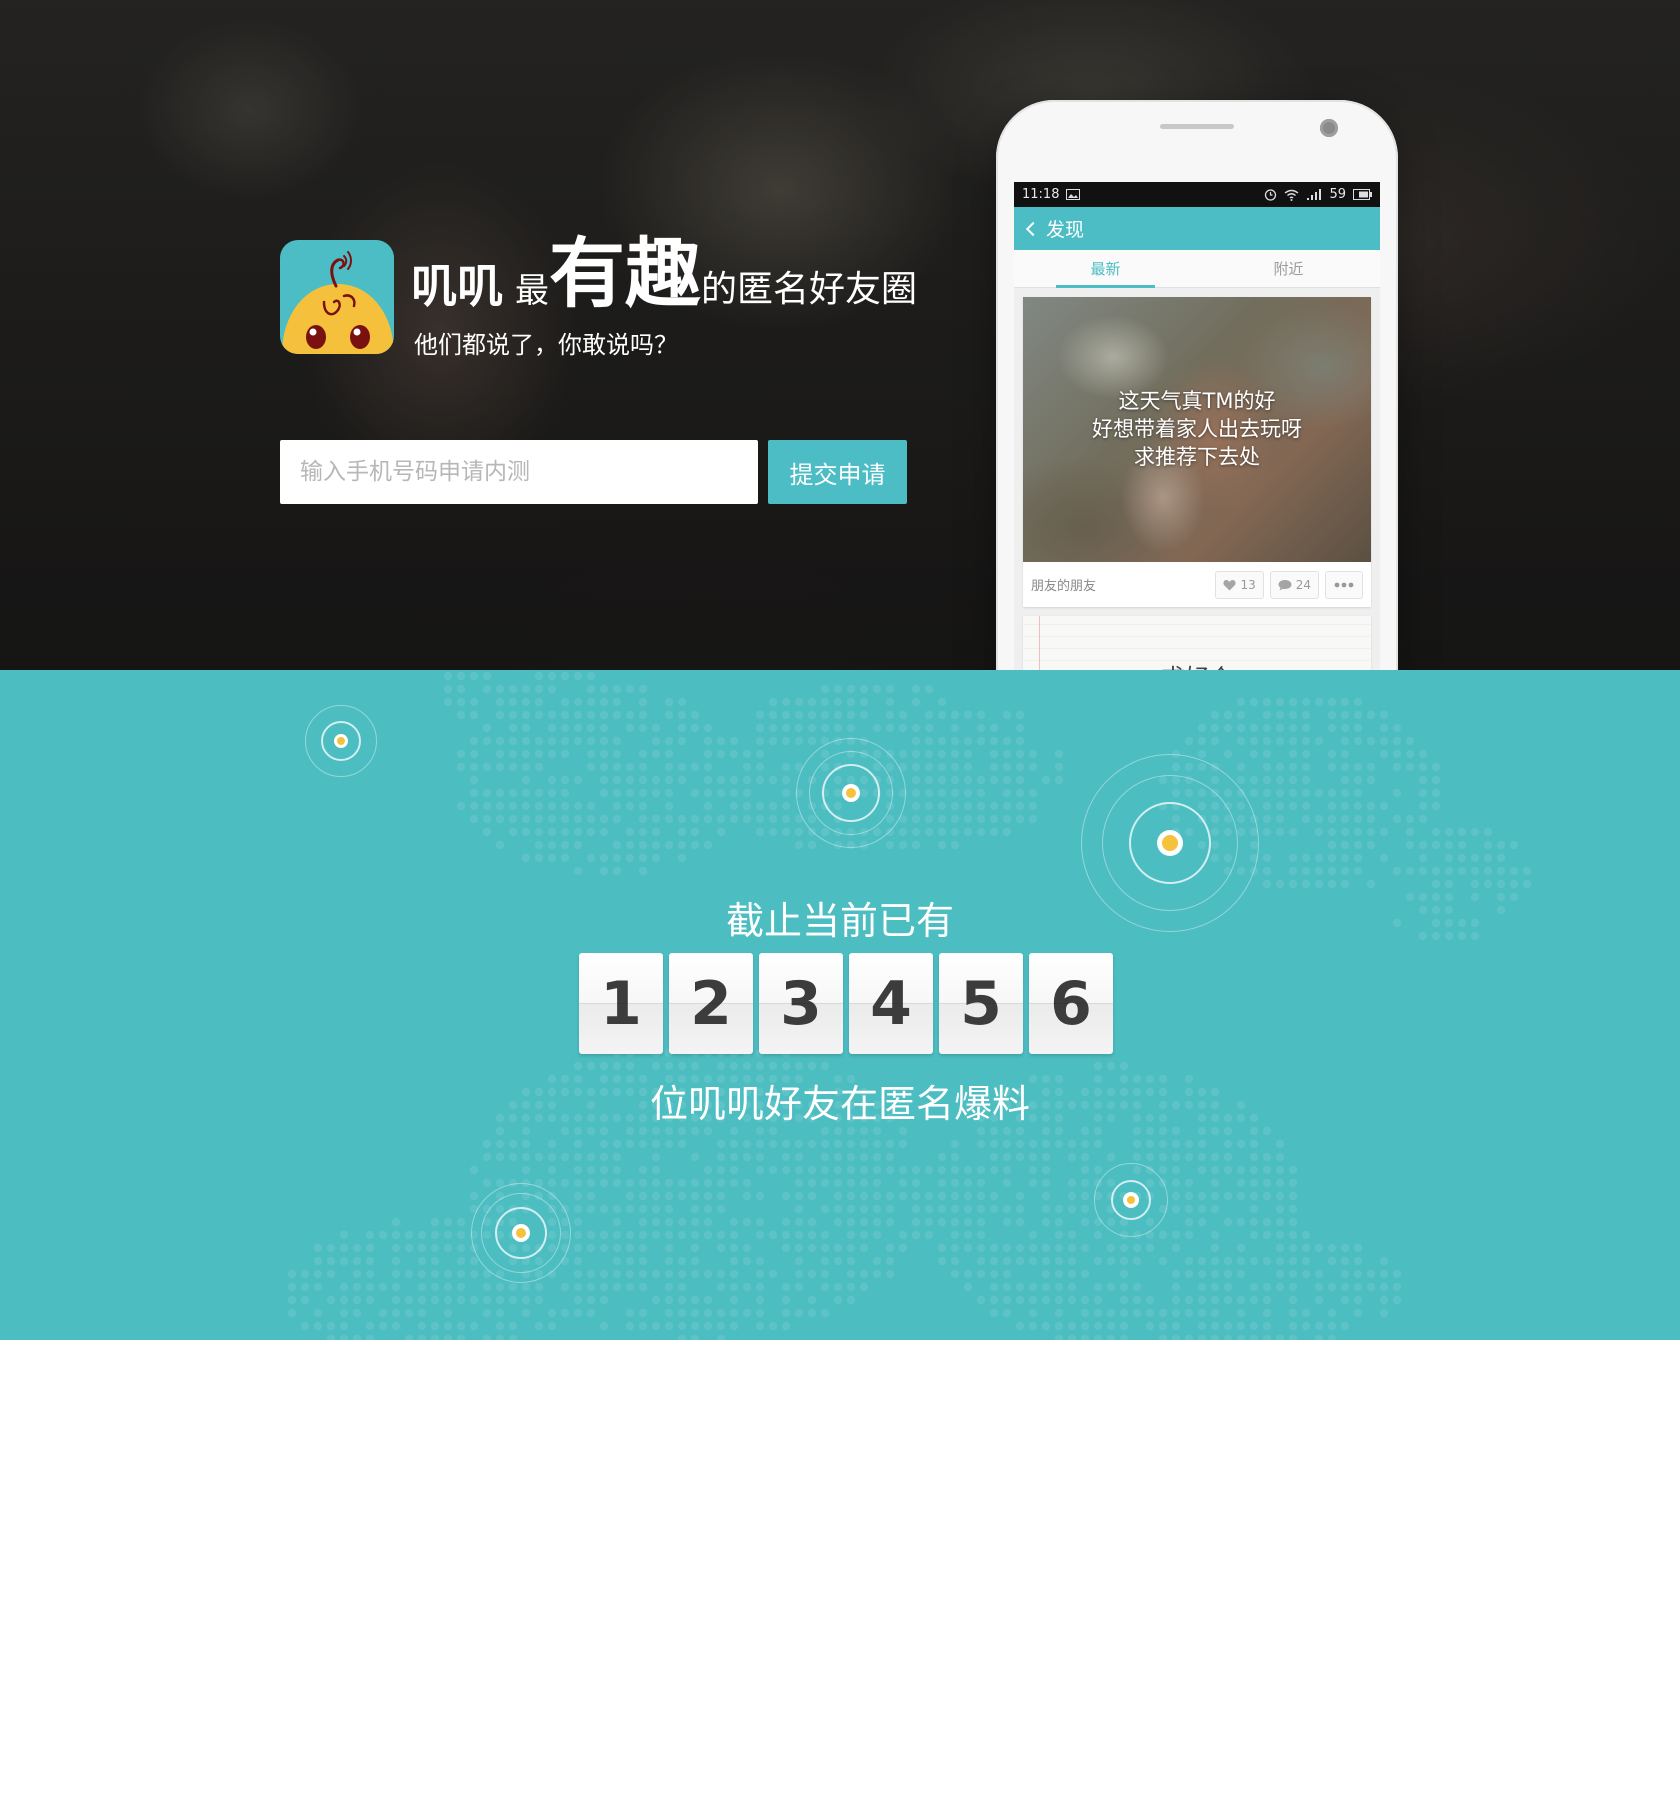  Describe the element at coordinates (1197, 228) in the screenshot. I see `app-navbar: 发现` at that location.